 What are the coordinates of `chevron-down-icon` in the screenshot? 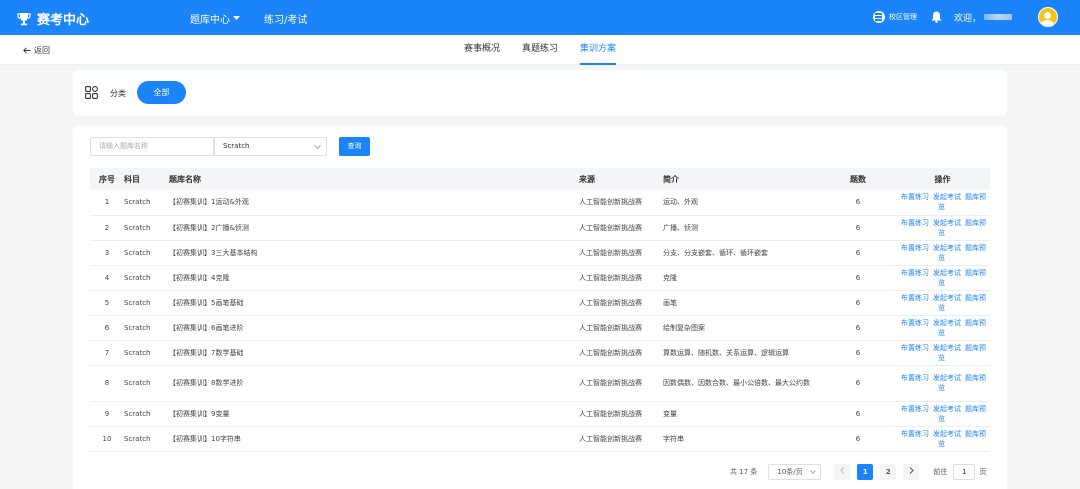 It's located at (813, 471).